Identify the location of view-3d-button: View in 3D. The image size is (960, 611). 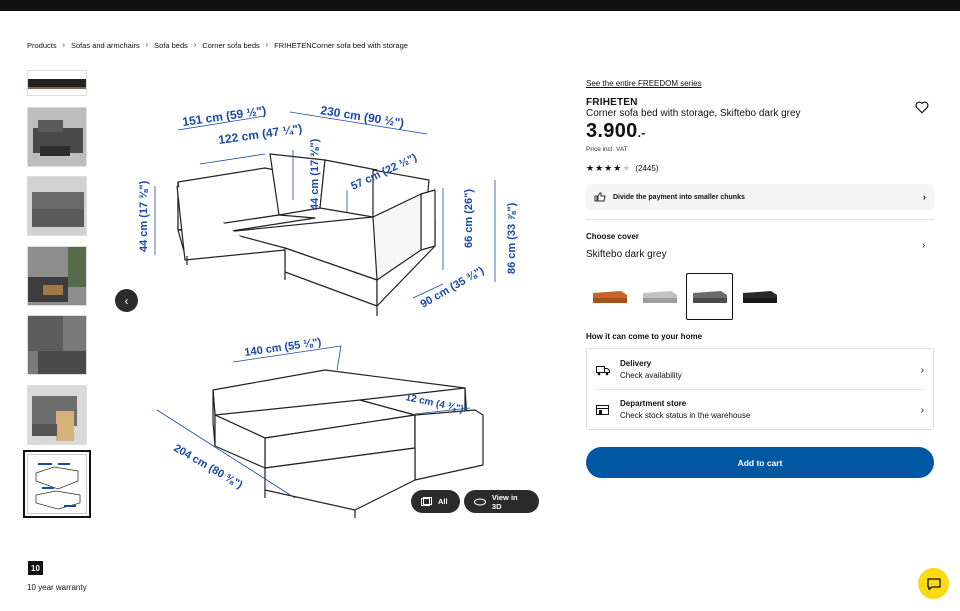
(501, 501).